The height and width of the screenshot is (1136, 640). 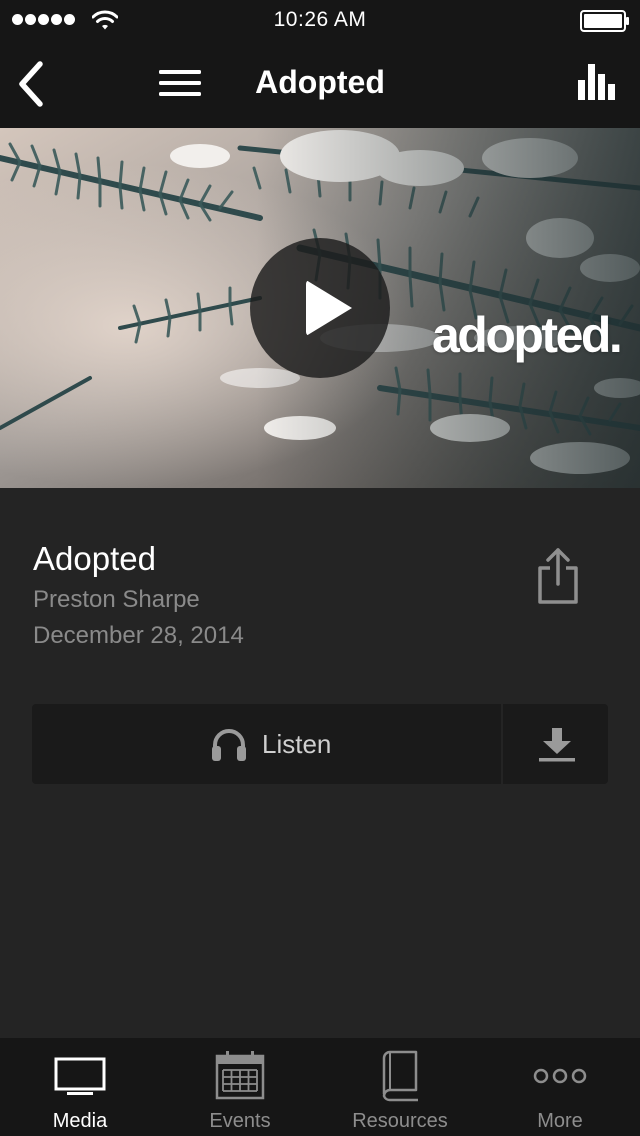 I want to click on listen-button: Listen, so click(x=266, y=744).